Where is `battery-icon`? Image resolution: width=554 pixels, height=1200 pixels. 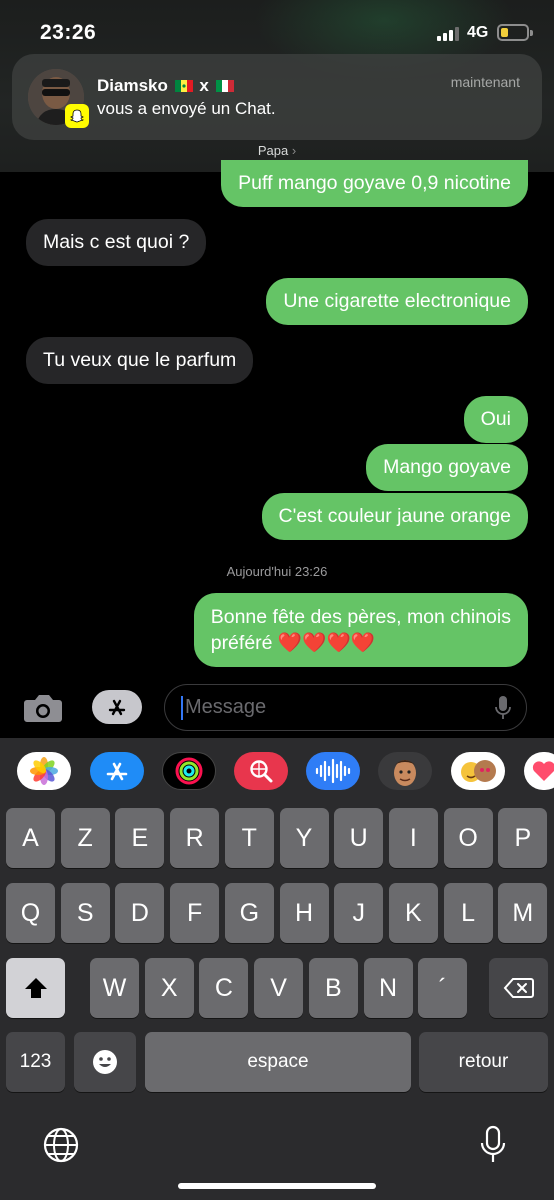
battery-icon is located at coordinates (515, 32).